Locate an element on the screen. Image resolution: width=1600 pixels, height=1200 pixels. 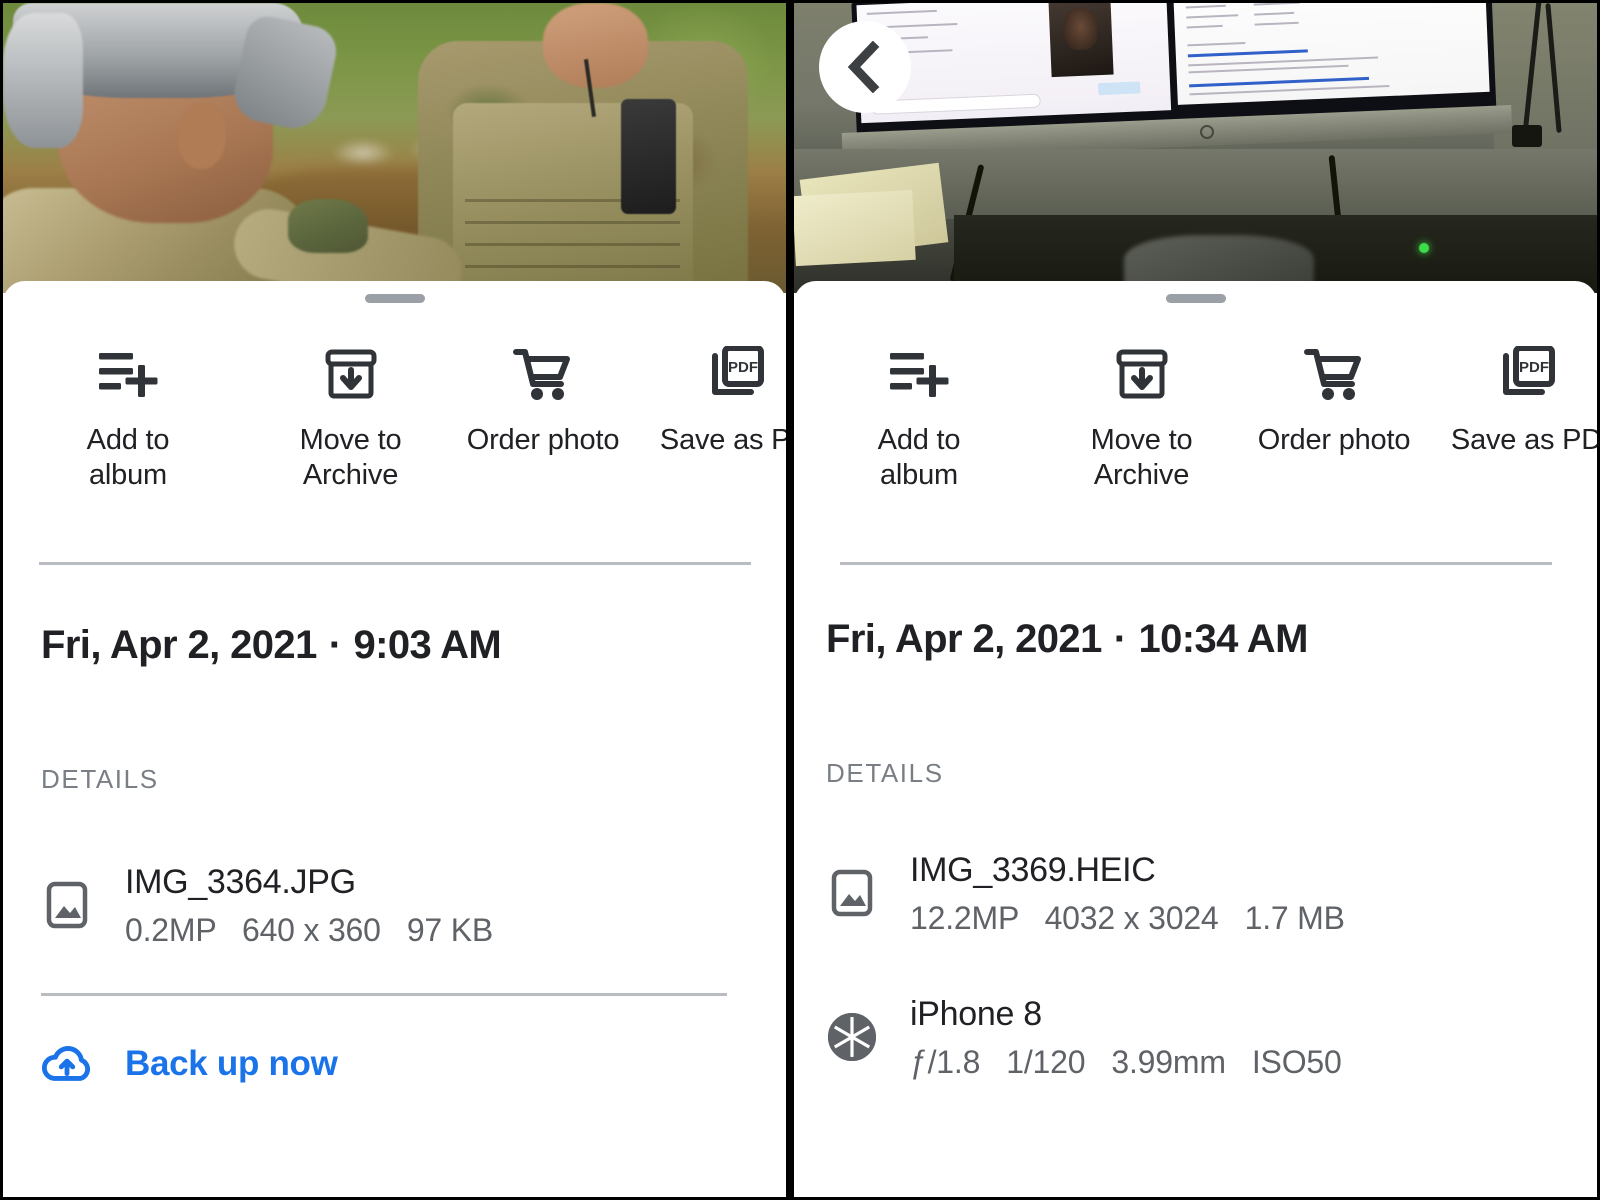
chevron-left-icon is located at coordinates (865, 67).